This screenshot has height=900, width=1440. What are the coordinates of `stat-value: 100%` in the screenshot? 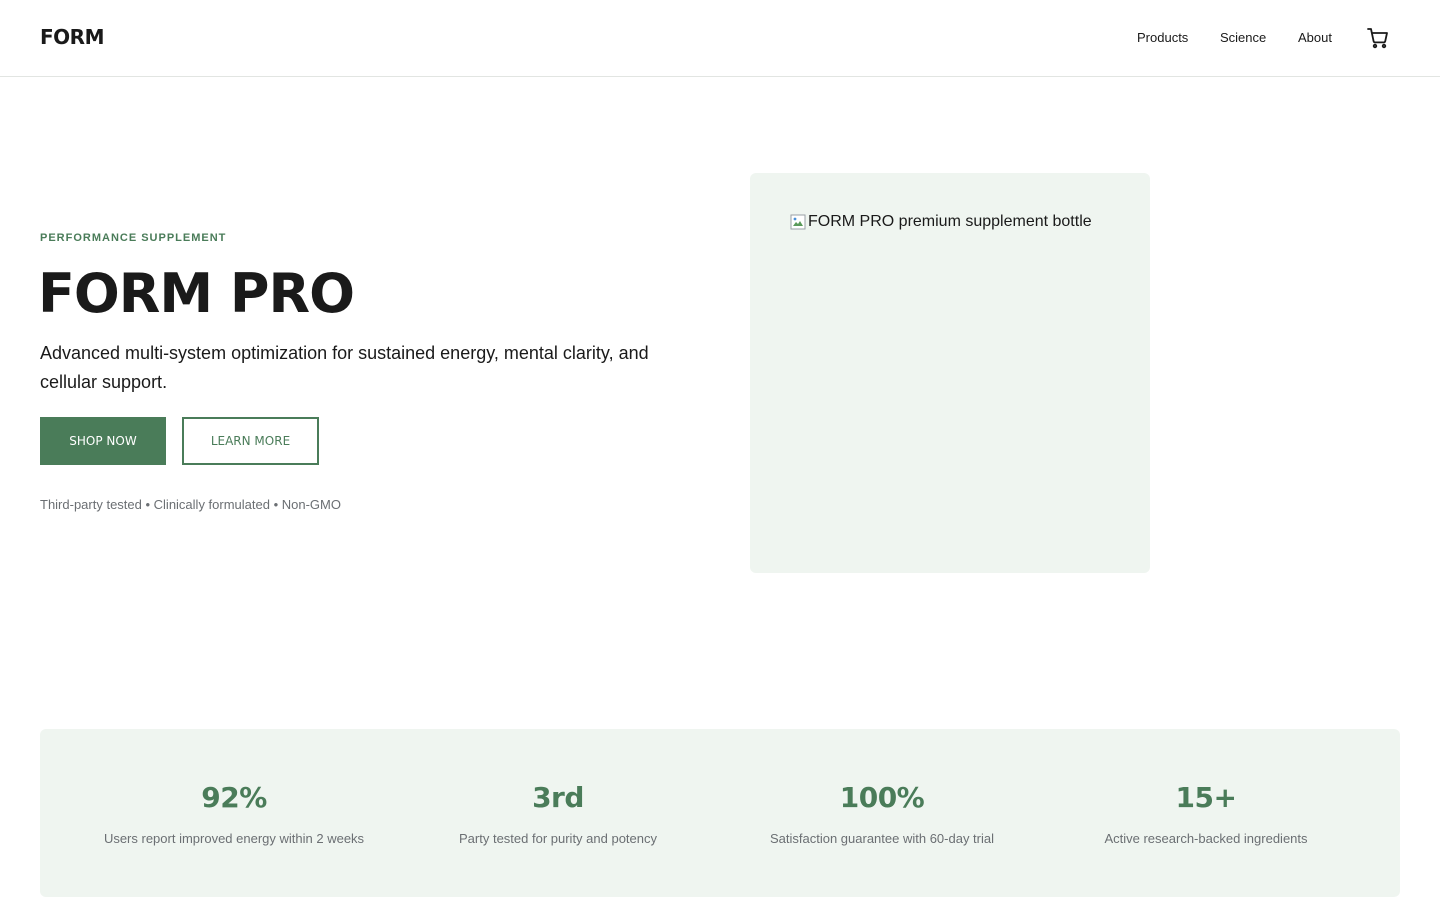 It's located at (882, 797).